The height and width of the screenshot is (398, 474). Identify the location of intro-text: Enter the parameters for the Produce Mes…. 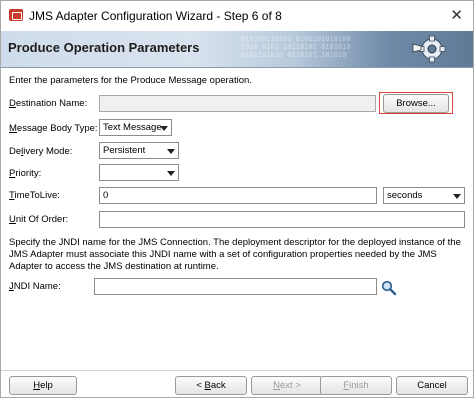
(130, 80).